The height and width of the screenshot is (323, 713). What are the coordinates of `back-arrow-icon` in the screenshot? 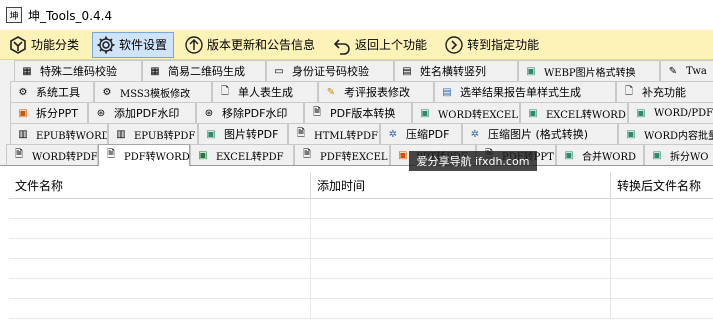 It's located at (342, 45).